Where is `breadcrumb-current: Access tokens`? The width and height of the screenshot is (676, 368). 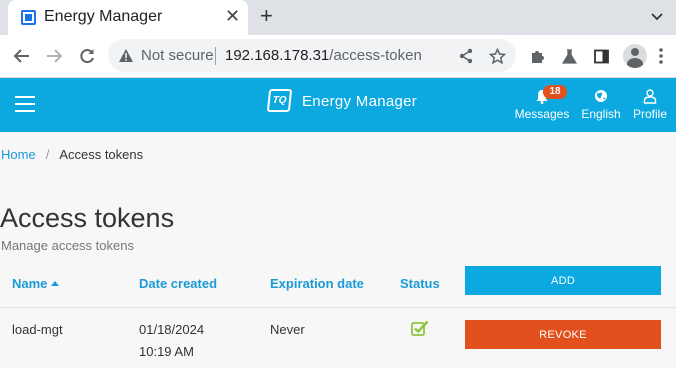
breadcrumb-current: Access tokens is located at coordinates (101, 154).